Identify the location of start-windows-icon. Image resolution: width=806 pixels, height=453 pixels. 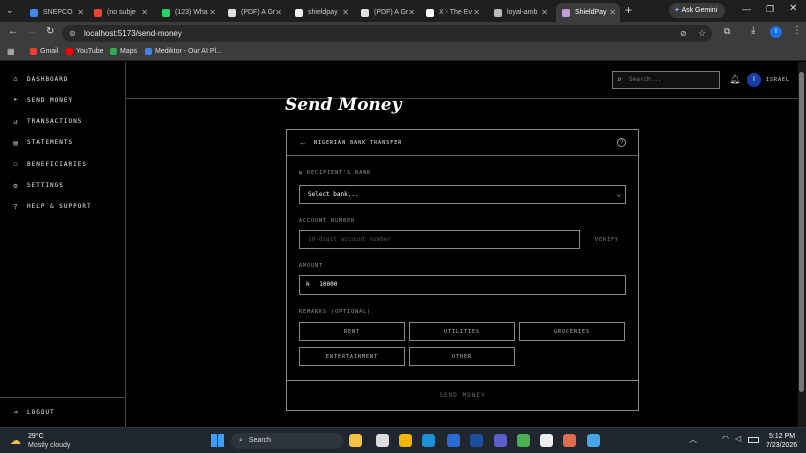
(217, 440).